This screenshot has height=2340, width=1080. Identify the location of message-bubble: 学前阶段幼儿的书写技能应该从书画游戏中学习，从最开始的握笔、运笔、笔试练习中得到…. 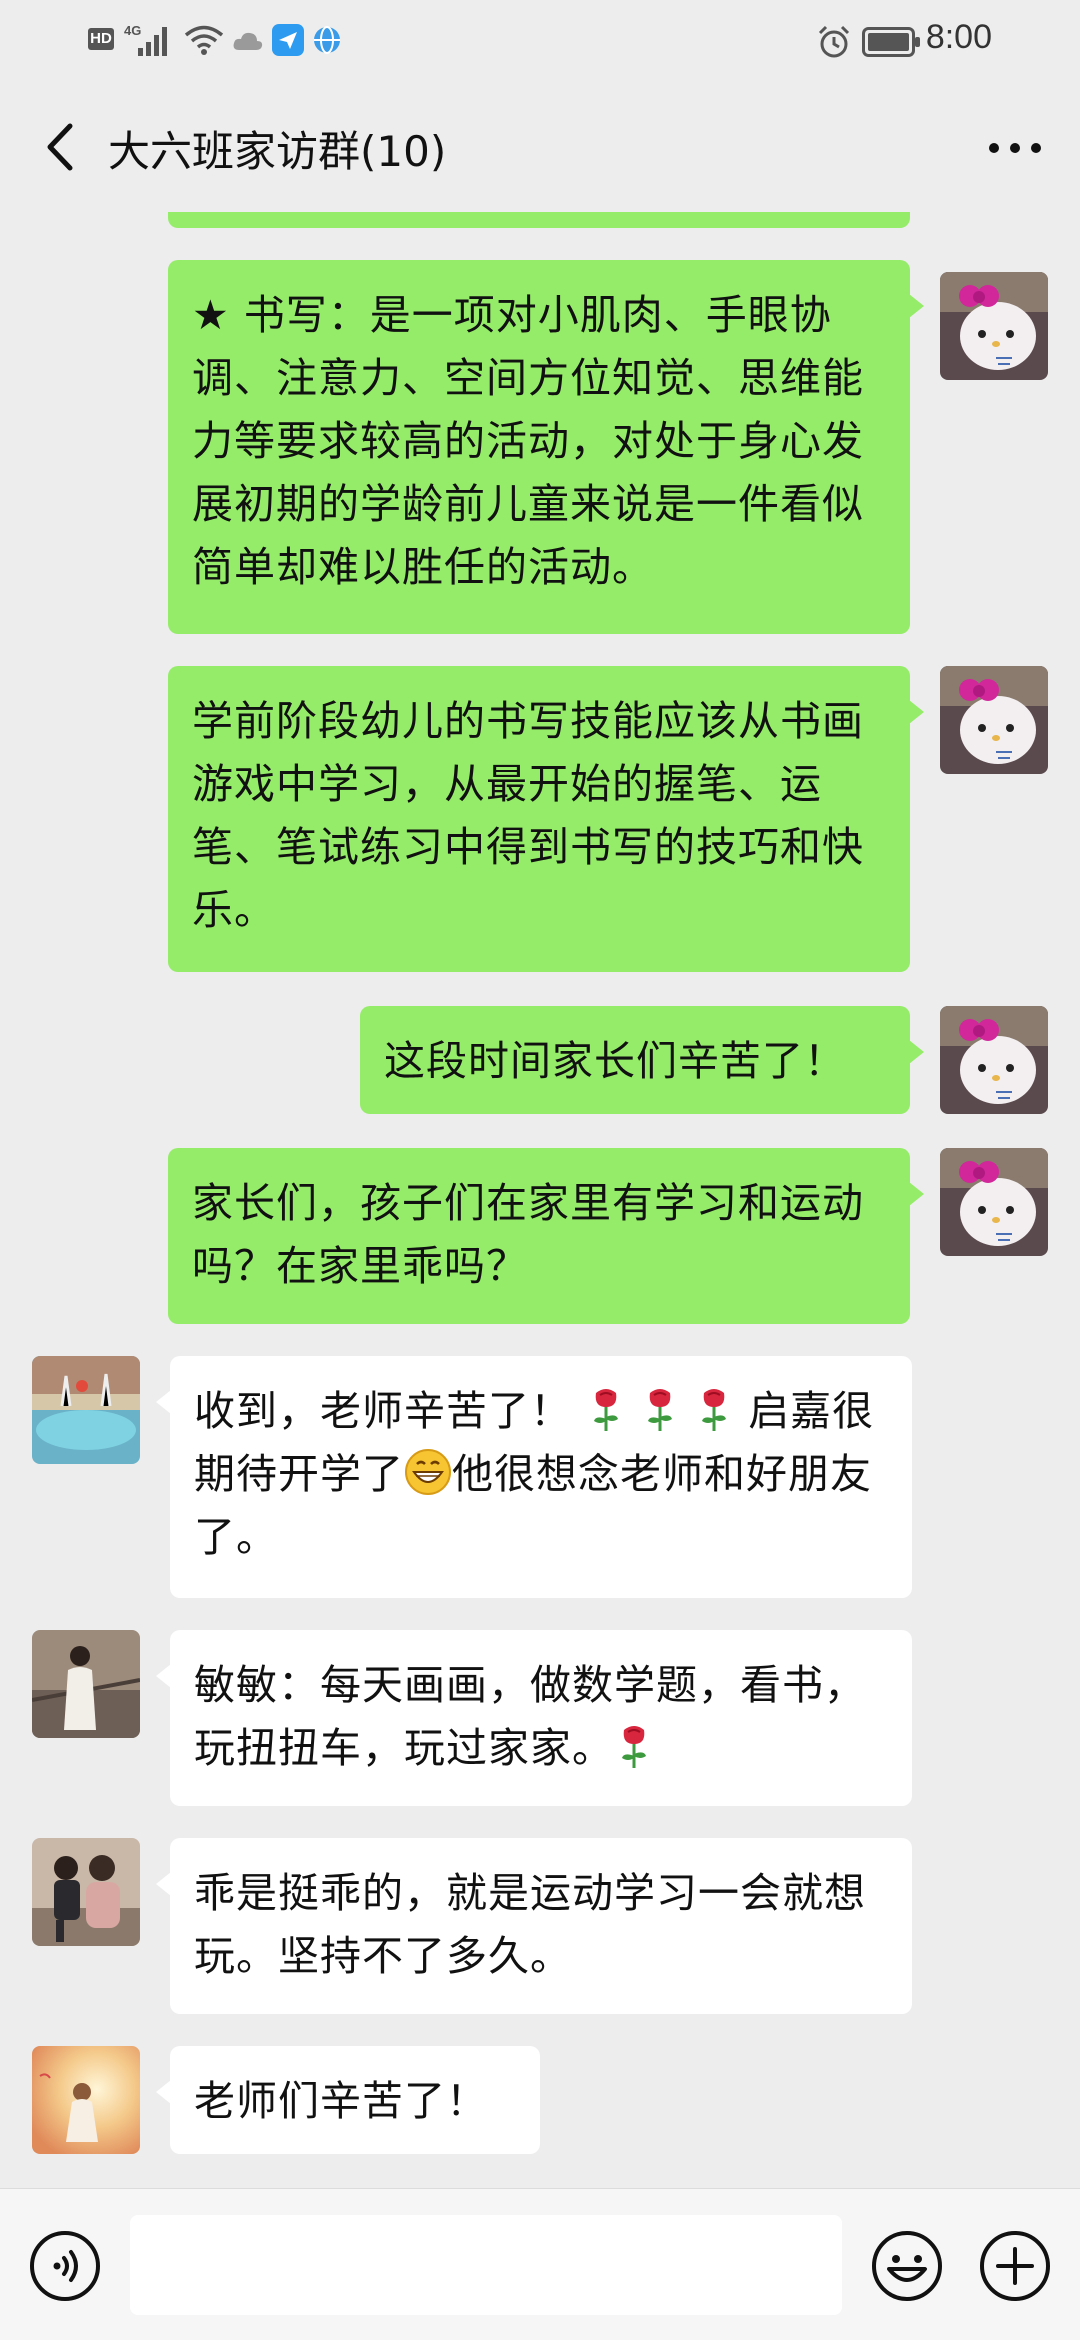
(546, 819).